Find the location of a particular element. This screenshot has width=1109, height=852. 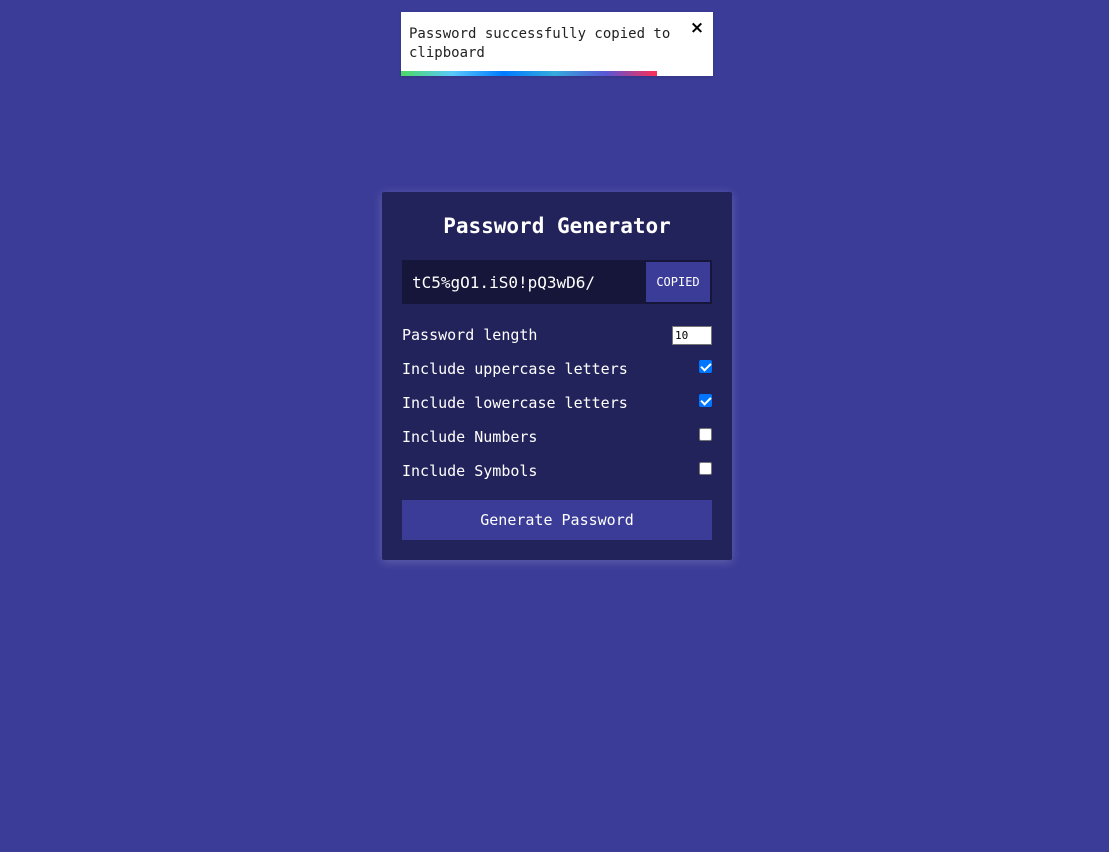

setting-length: Password length is located at coordinates (557, 335).